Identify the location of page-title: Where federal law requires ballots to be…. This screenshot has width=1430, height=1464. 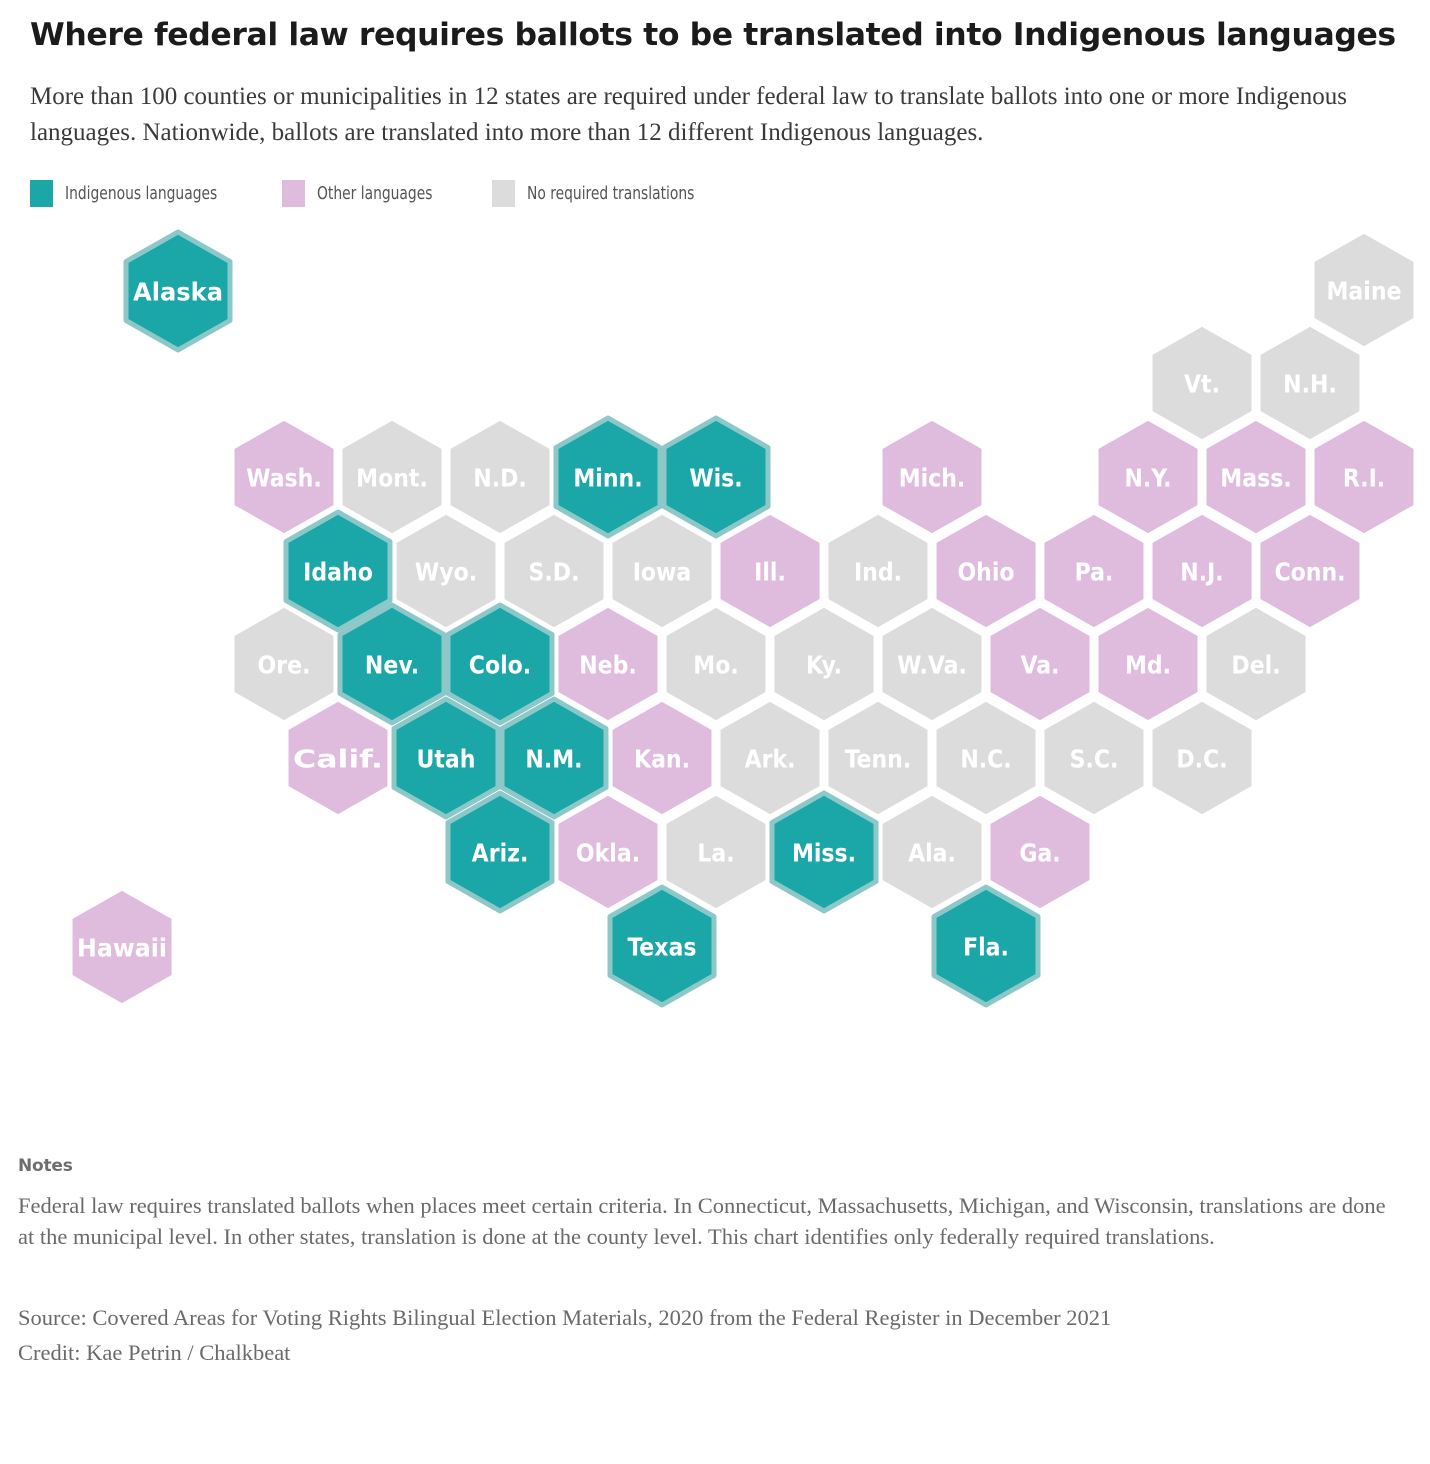
(713, 35).